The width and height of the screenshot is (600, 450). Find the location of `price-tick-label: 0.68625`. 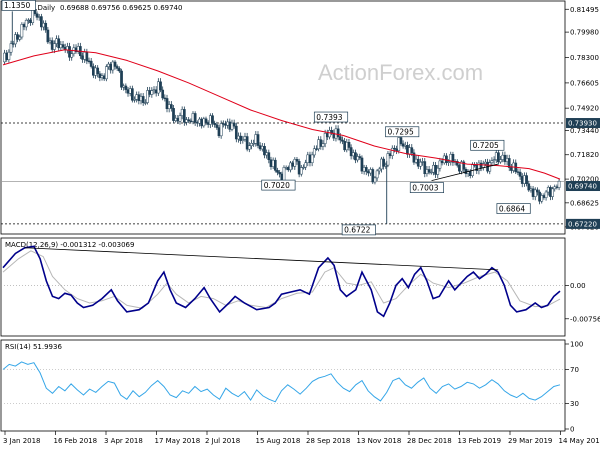

price-tick-label: 0.68625 is located at coordinates (584, 203).